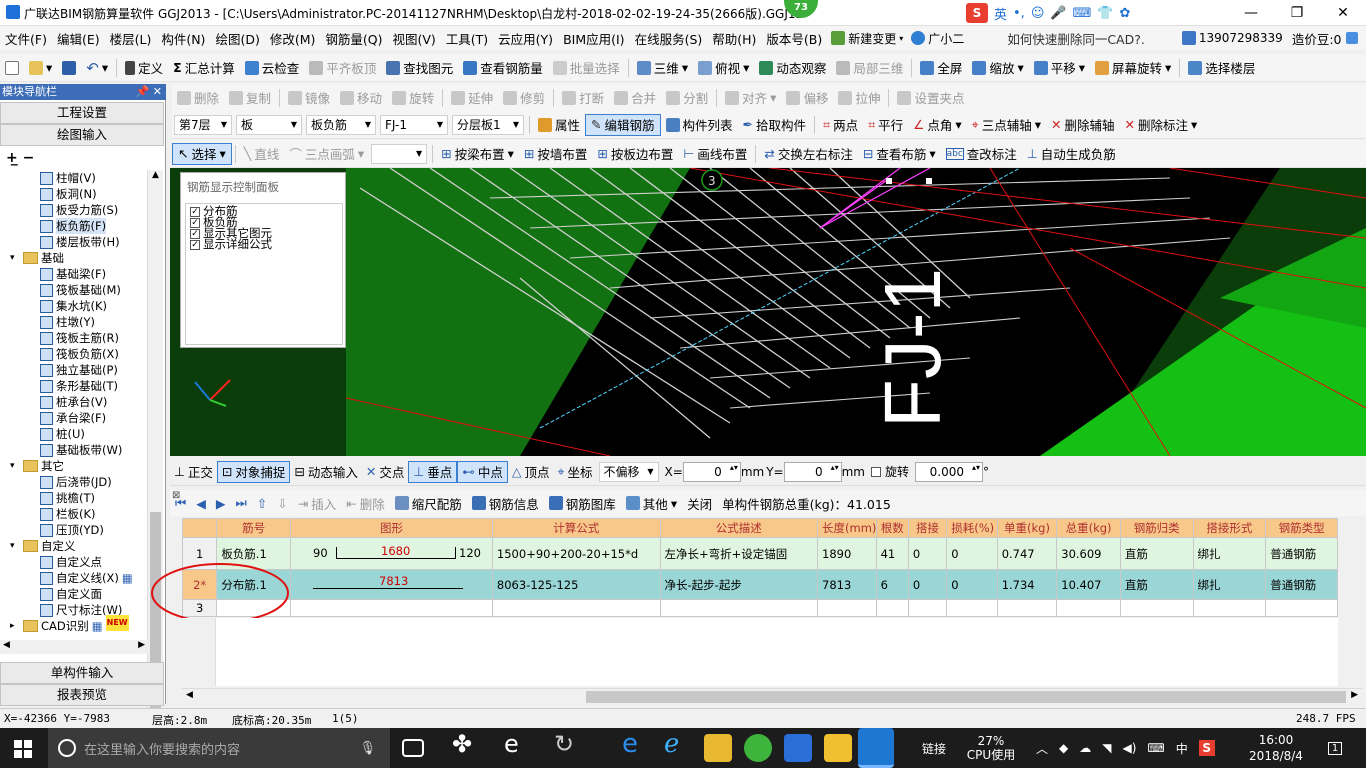  What do you see at coordinates (391, 553) in the screenshot?
I see `cell-figure: 90 1680 120` at bounding box center [391, 553].